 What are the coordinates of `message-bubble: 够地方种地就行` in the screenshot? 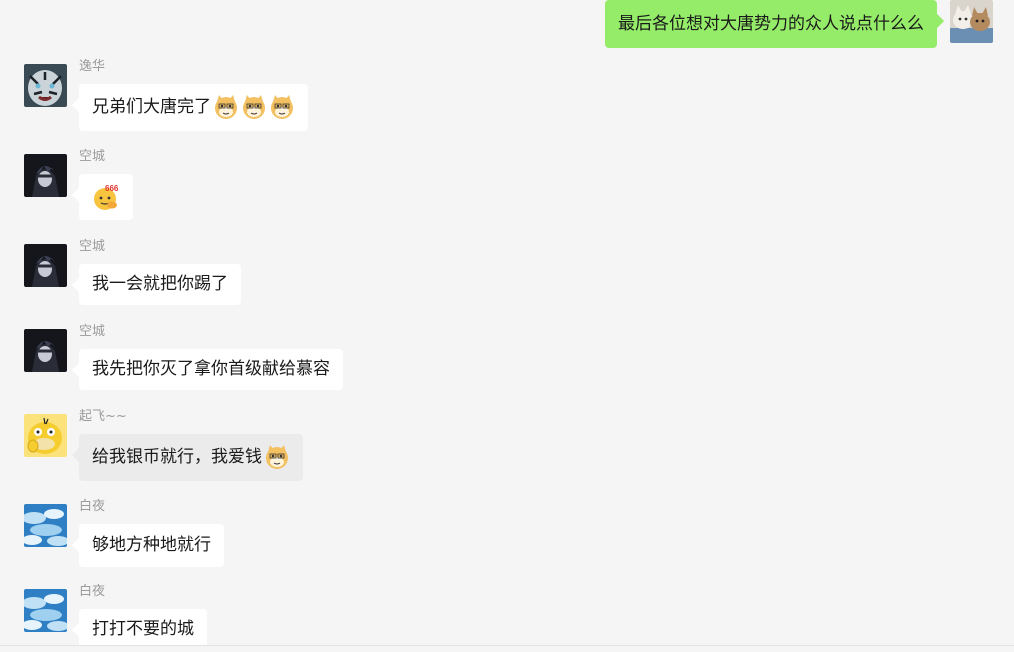 It's located at (151, 545).